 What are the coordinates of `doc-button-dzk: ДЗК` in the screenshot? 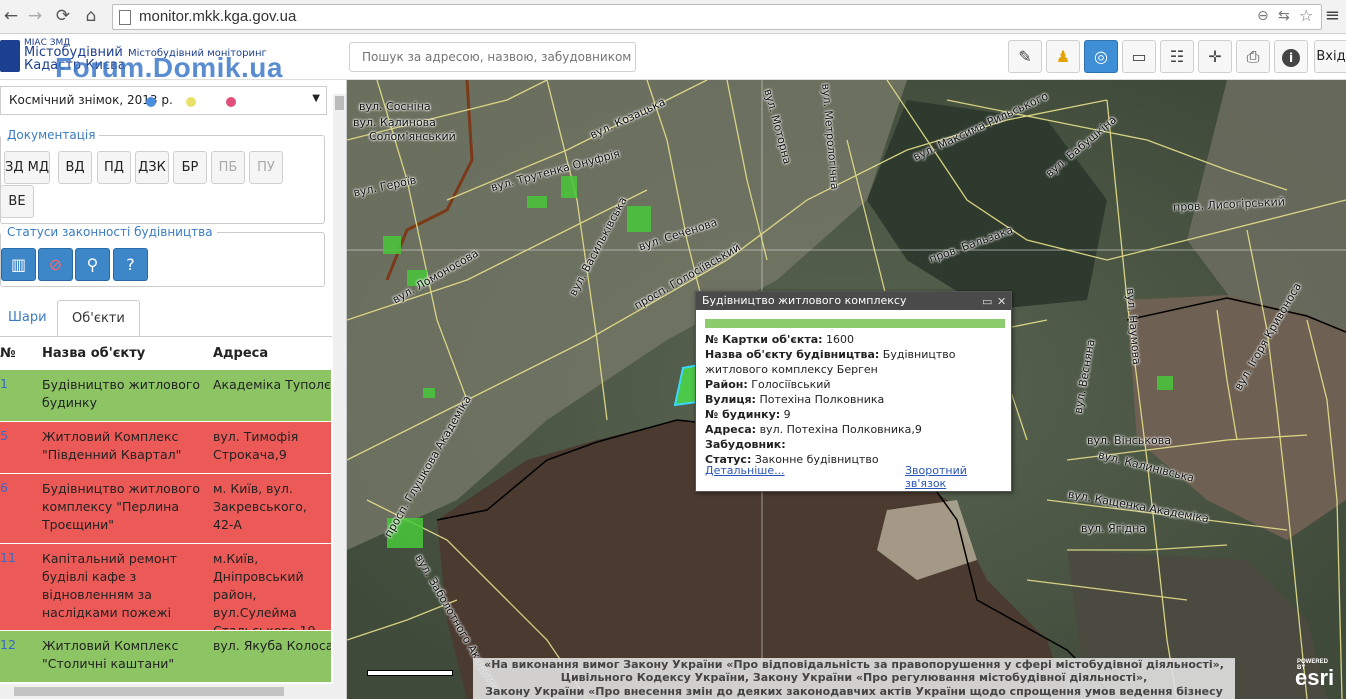 It's located at (152, 167).